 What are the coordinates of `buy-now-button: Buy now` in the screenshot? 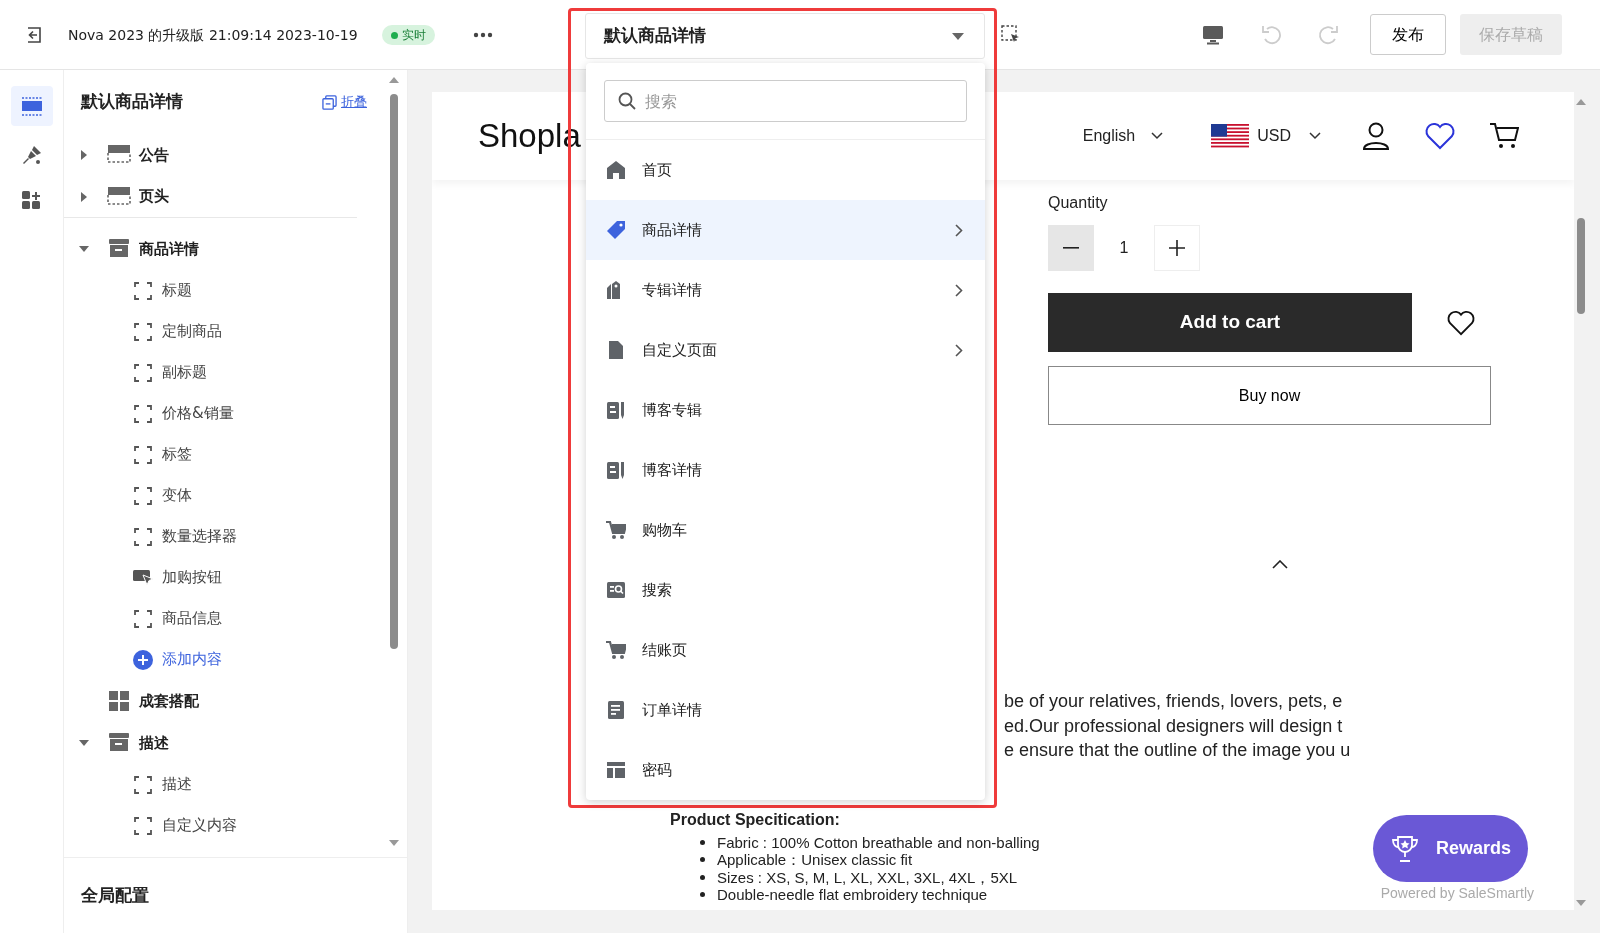 It's located at (1269, 395).